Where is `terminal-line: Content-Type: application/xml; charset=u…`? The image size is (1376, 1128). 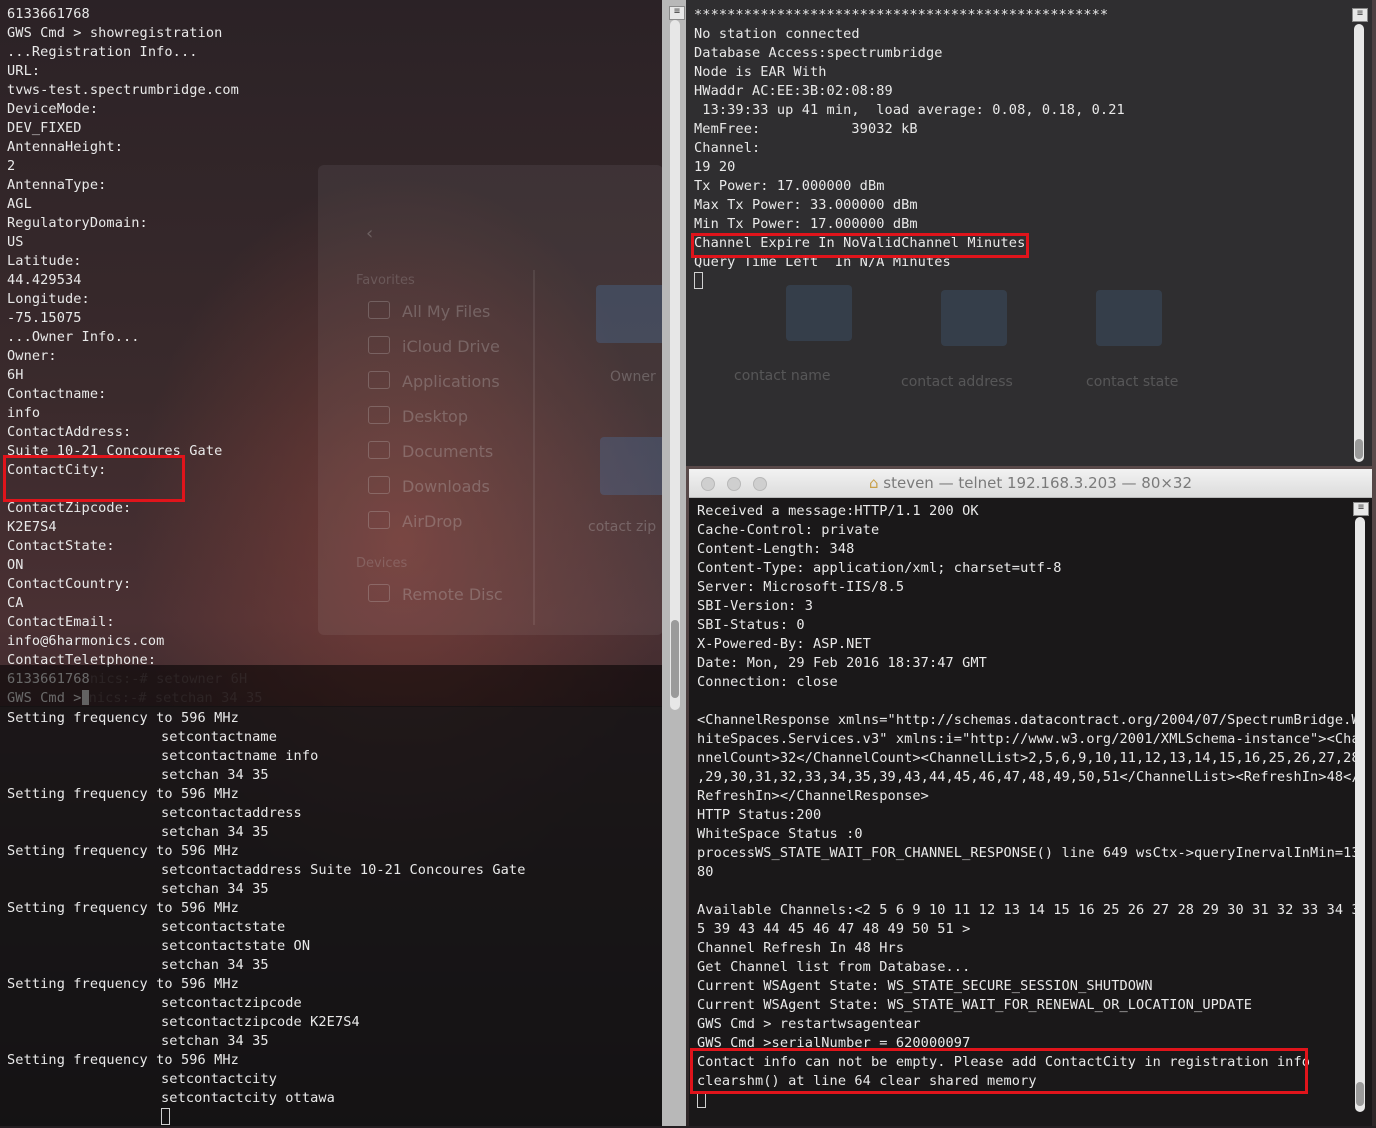
terminal-line: Content-Type: application/xml; charset=u… is located at coordinates (879, 568).